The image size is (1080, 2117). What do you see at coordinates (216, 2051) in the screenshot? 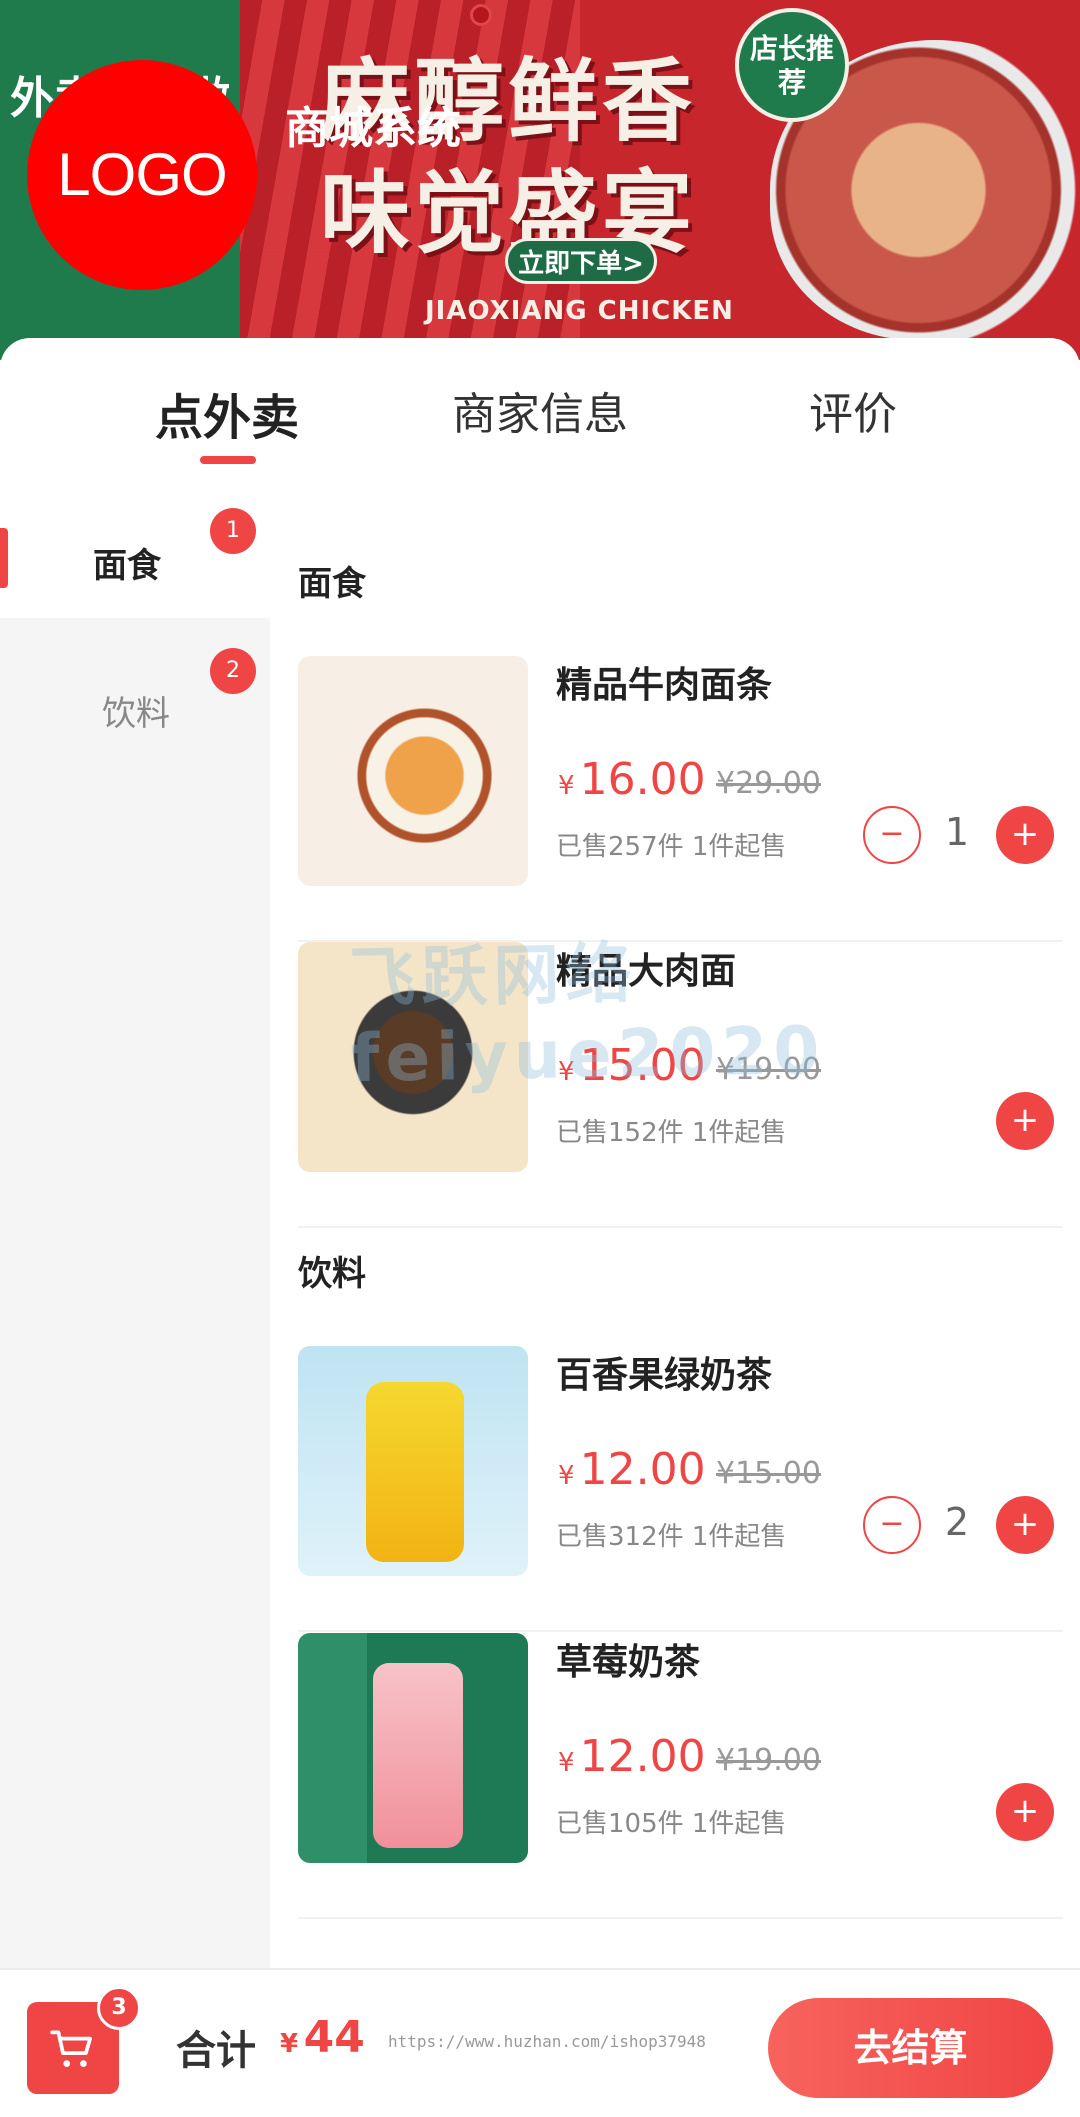
I see `total-label: 合计` at bounding box center [216, 2051].